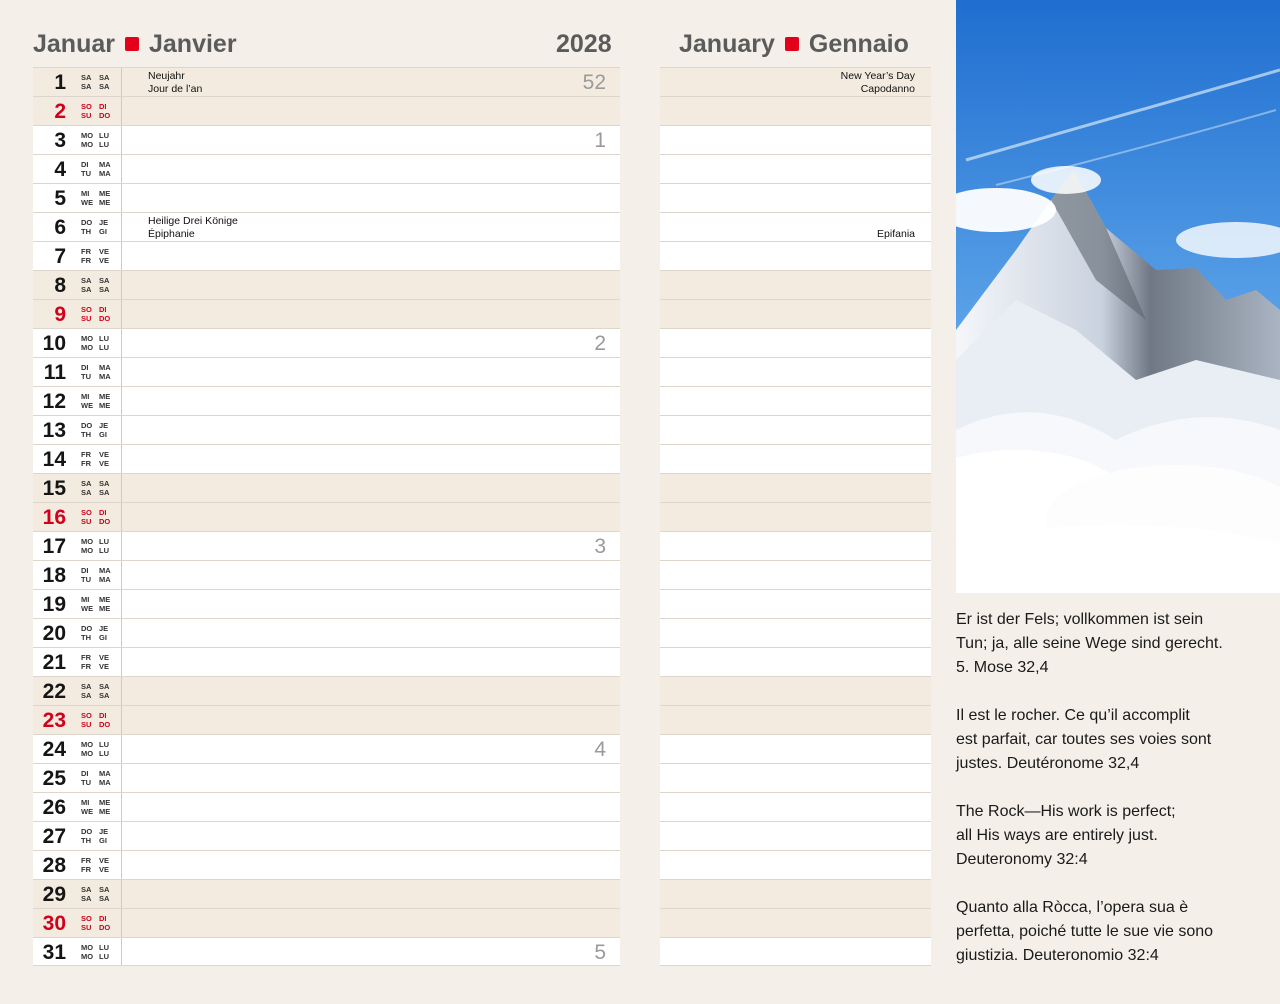 This screenshot has width=1280, height=1004. I want to click on day-row: New Year’s Day Capodanno, so click(795, 81).